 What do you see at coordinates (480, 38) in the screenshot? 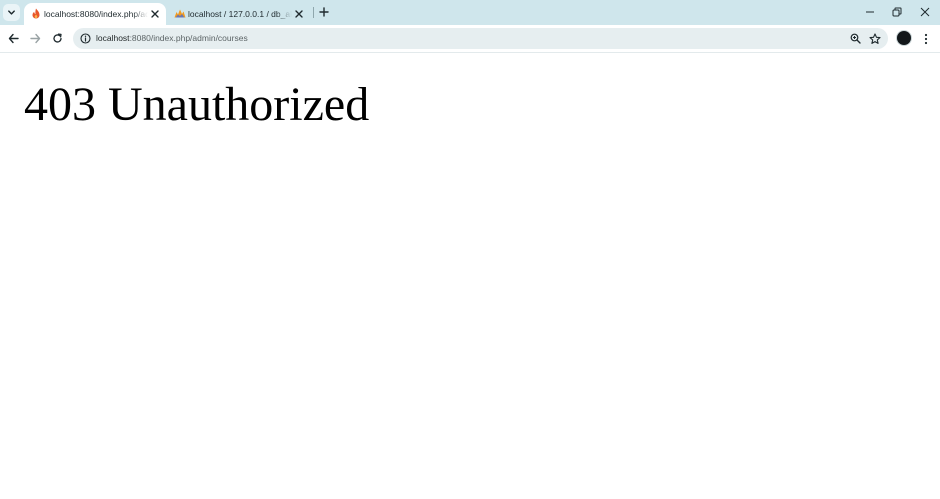
I see `address-bar: localhost:8080/index.php/admin/courses` at bounding box center [480, 38].